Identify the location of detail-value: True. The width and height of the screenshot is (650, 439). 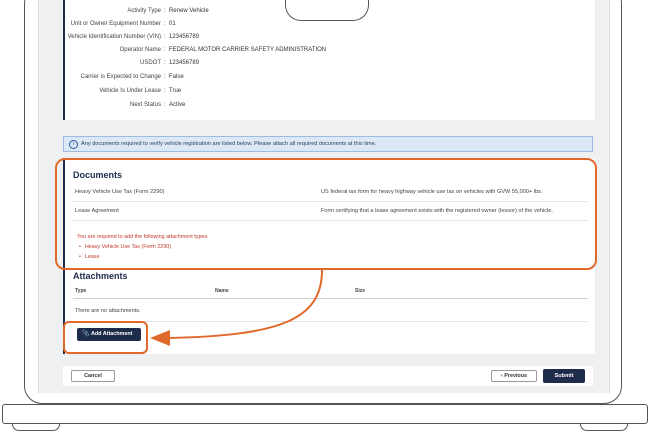
(175, 91).